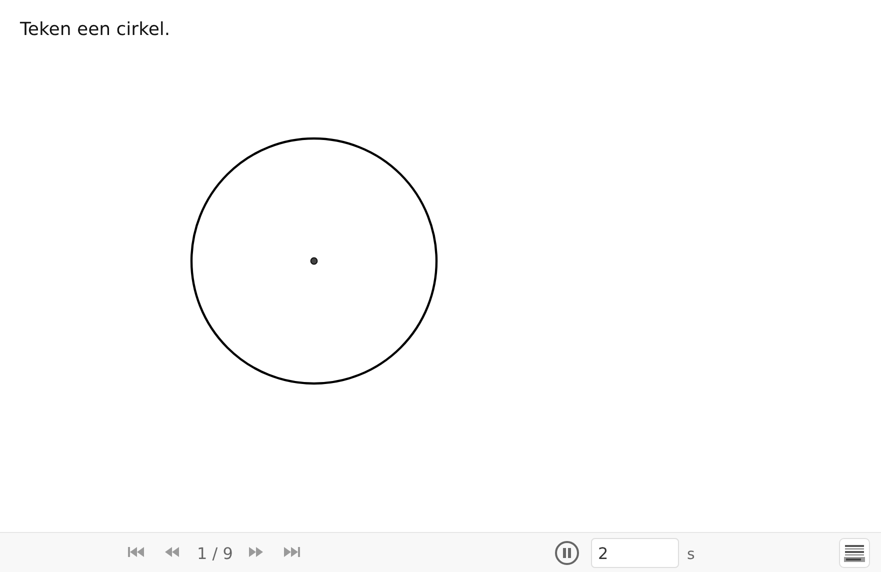 The height and width of the screenshot is (572, 881). What do you see at coordinates (691, 554) in the screenshot?
I see `unit-label: s` at bounding box center [691, 554].